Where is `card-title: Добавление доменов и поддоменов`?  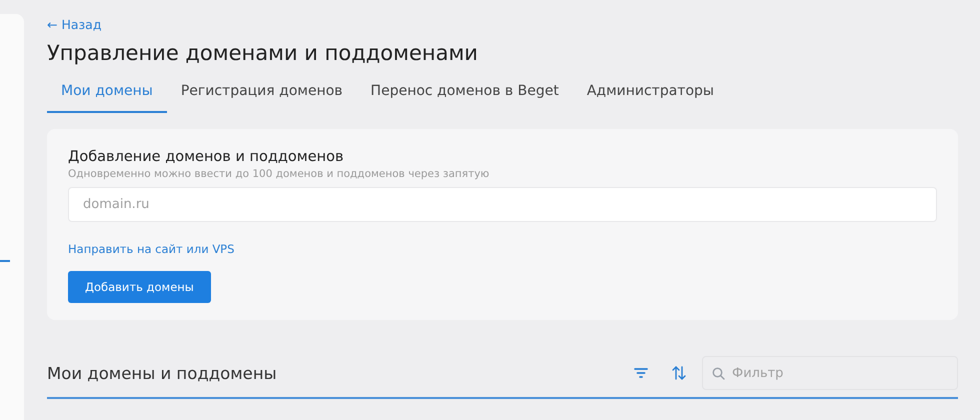
card-title: Добавление доменов и поддоменов is located at coordinates (206, 157).